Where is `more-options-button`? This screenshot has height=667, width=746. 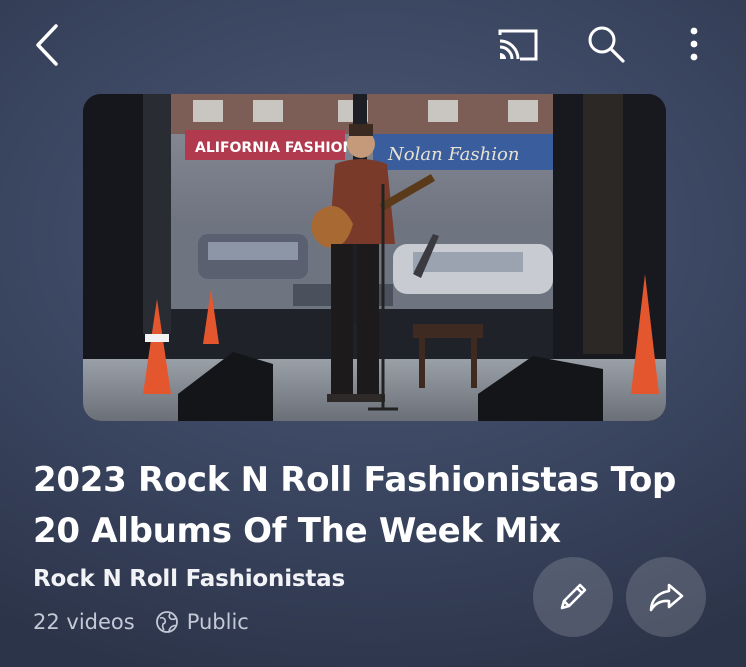 more-options-button is located at coordinates (694, 44).